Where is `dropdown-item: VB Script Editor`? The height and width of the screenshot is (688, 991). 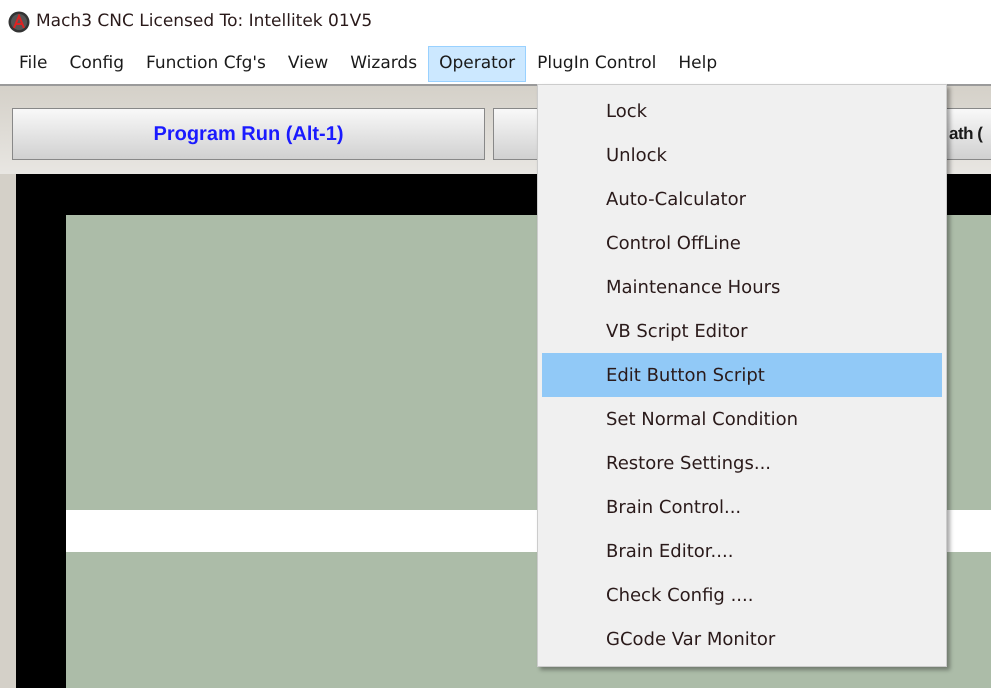
dropdown-item: VB Script Editor is located at coordinates (742, 331).